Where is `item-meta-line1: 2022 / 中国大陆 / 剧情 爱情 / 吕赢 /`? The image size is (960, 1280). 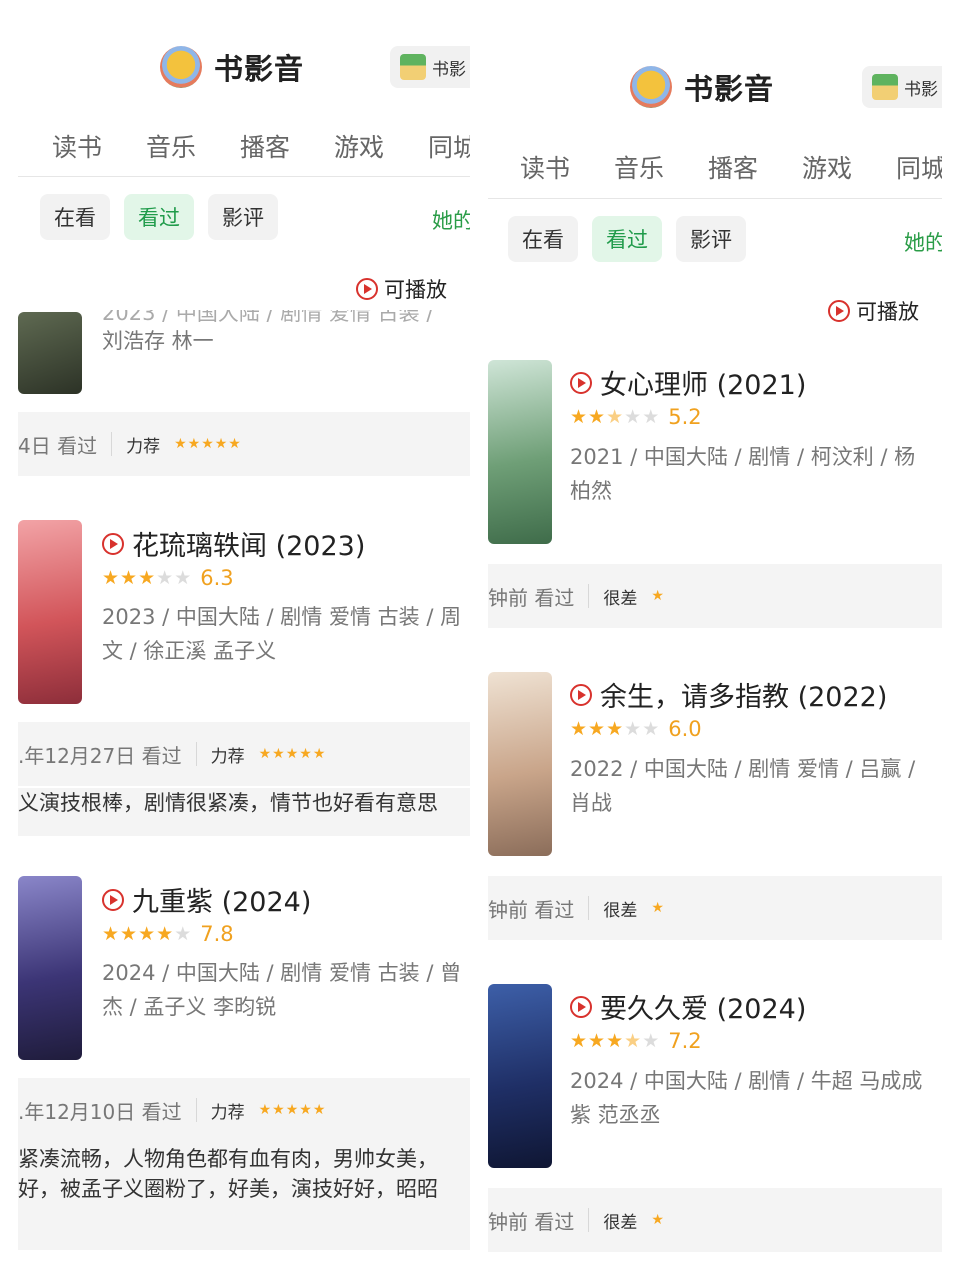
item-meta-line1: 2022 / 中国大陆 / 剧情 爱情 / 吕赢 / is located at coordinates (743, 769).